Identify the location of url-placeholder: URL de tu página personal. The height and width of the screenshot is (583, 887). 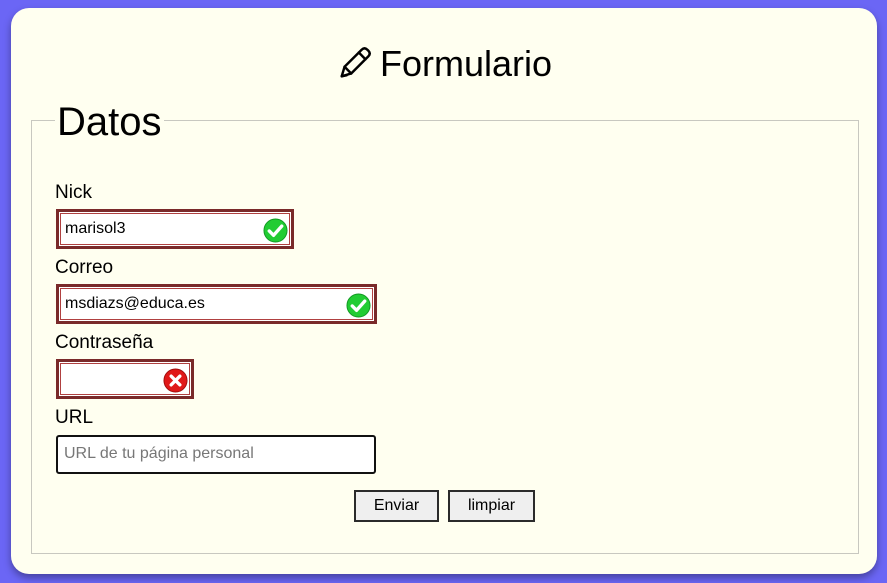
(159, 453).